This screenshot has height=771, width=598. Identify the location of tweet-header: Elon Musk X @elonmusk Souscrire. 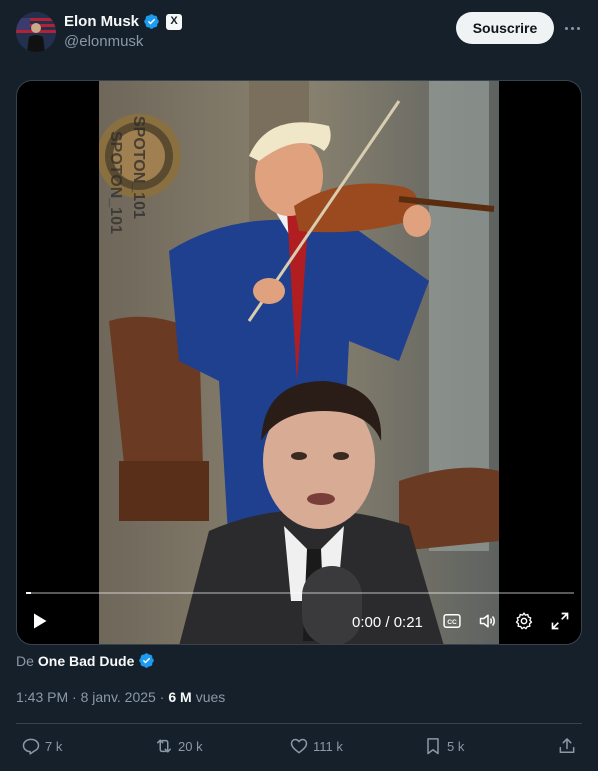
(299, 32).